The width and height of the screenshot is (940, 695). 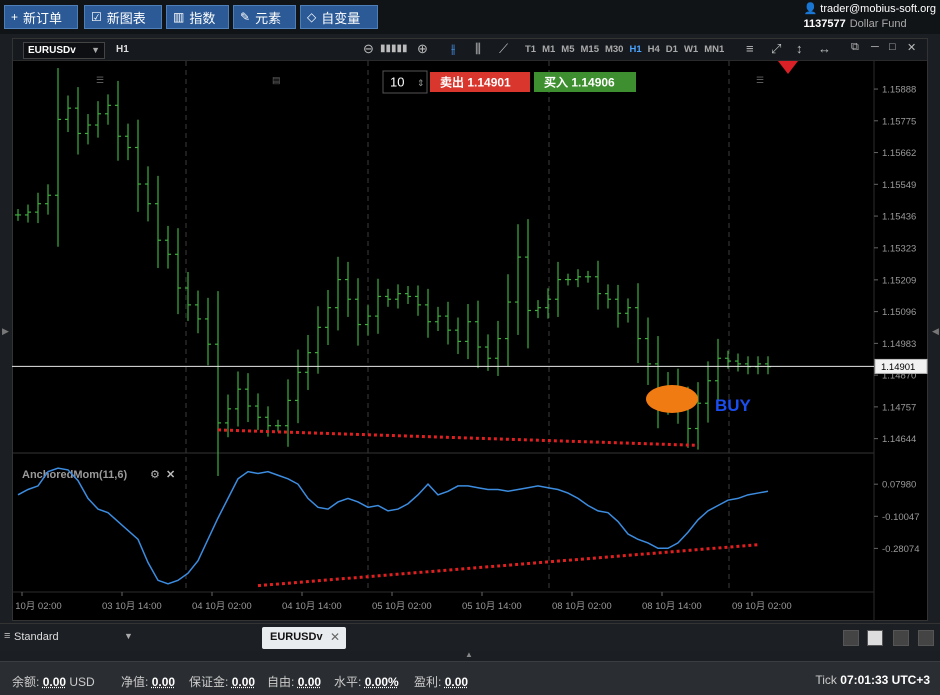 What do you see at coordinates (26, 682) in the screenshot?
I see `balance-label: 余额:` at bounding box center [26, 682].